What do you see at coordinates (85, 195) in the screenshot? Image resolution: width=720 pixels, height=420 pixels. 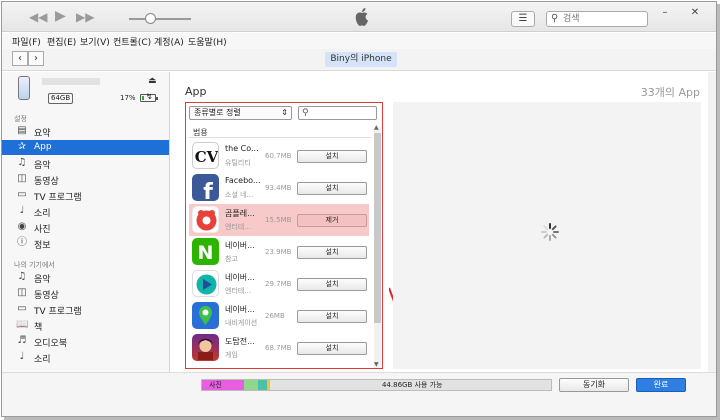 I see `sidebar-item-tv: ▭ TV 프로그램` at bounding box center [85, 195].